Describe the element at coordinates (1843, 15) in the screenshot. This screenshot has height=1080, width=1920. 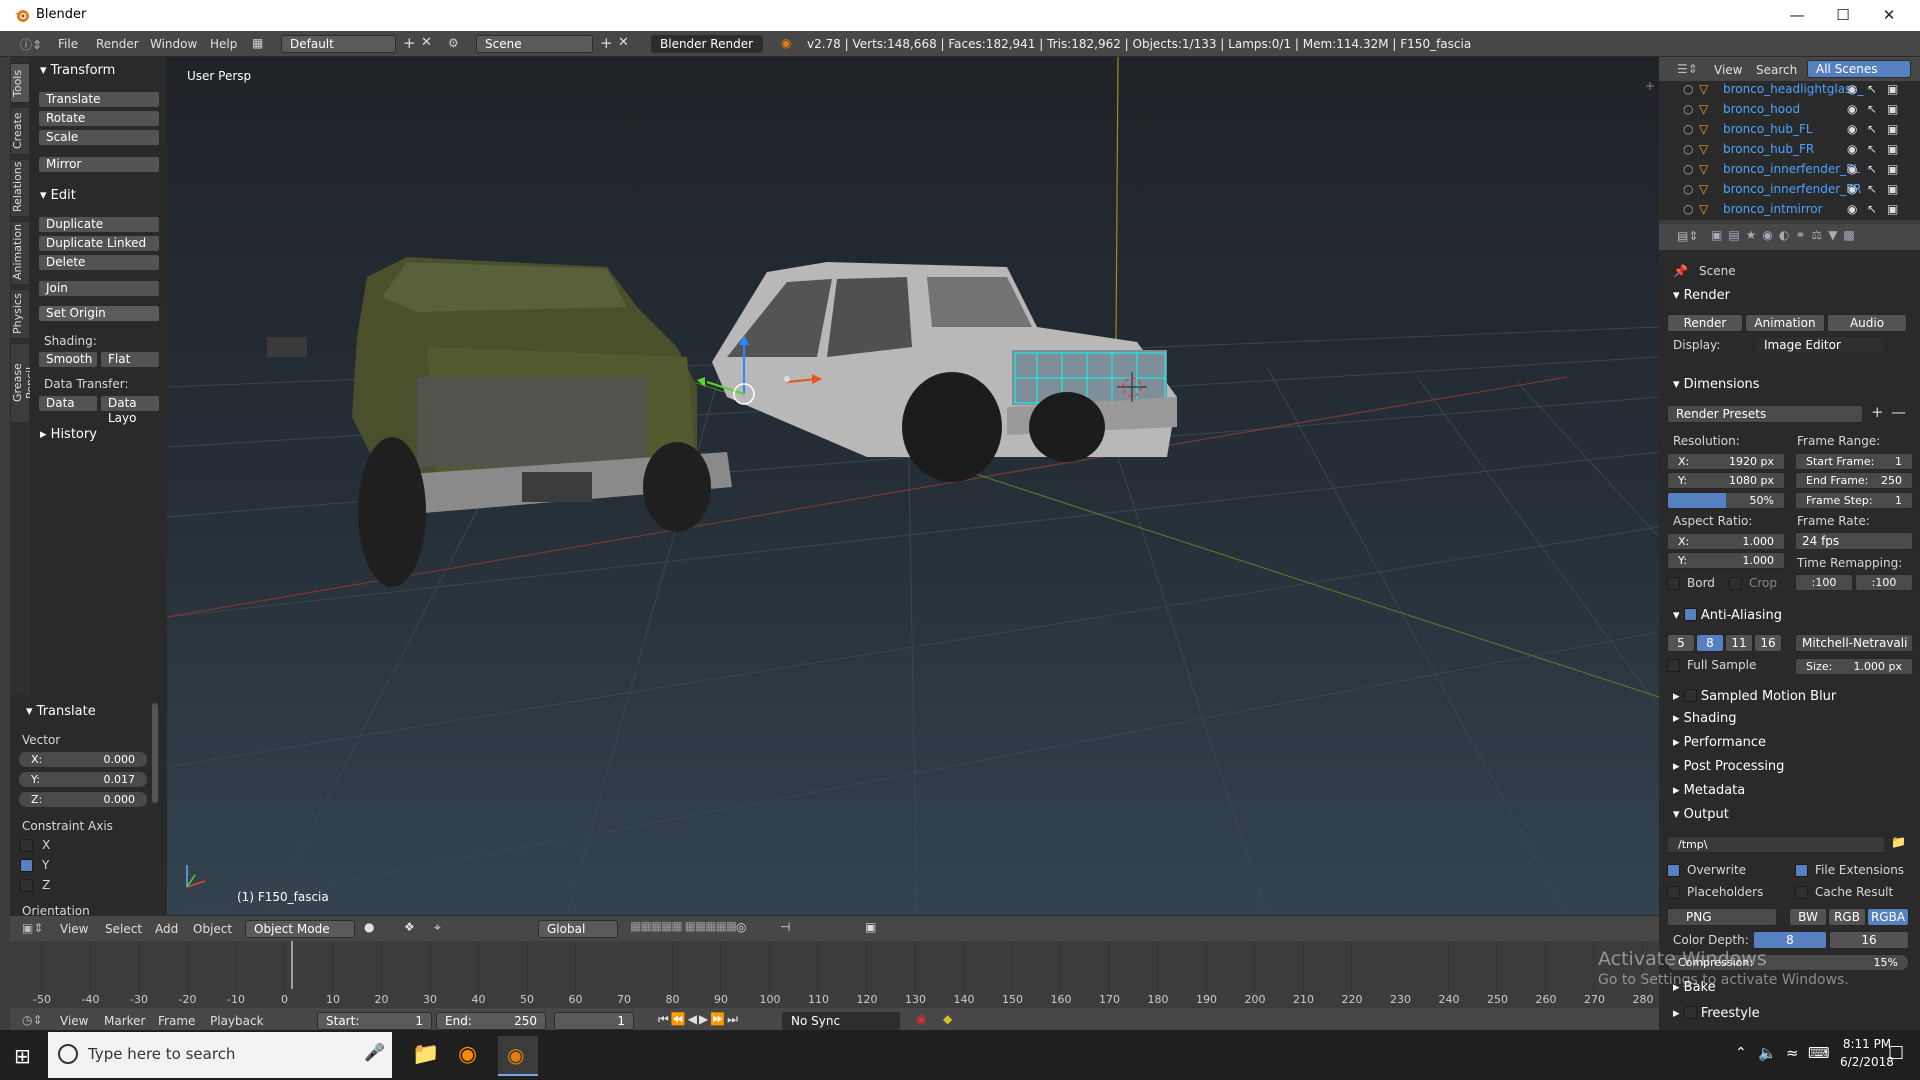
I see `maximize-button: ☐` at that location.